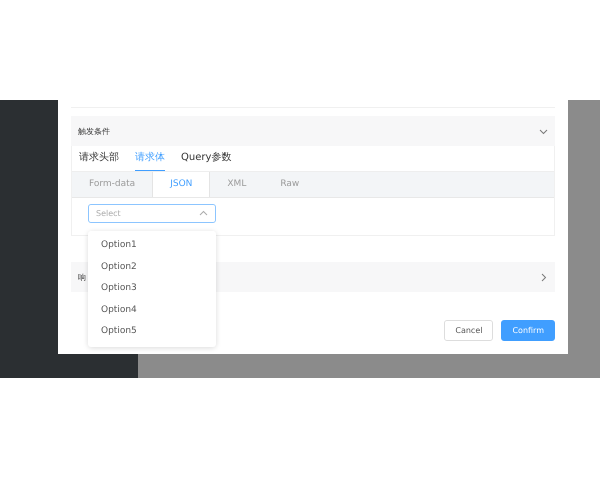  I want to click on section-title: 触发条件, so click(94, 131).